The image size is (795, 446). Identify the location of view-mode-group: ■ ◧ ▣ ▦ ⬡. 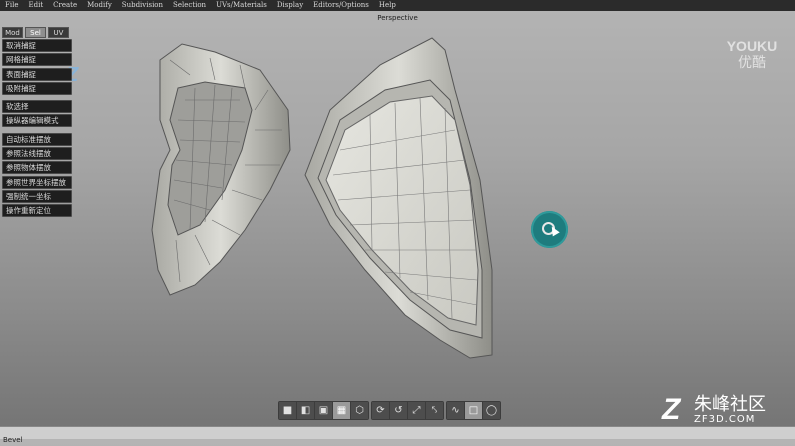
(323, 410).